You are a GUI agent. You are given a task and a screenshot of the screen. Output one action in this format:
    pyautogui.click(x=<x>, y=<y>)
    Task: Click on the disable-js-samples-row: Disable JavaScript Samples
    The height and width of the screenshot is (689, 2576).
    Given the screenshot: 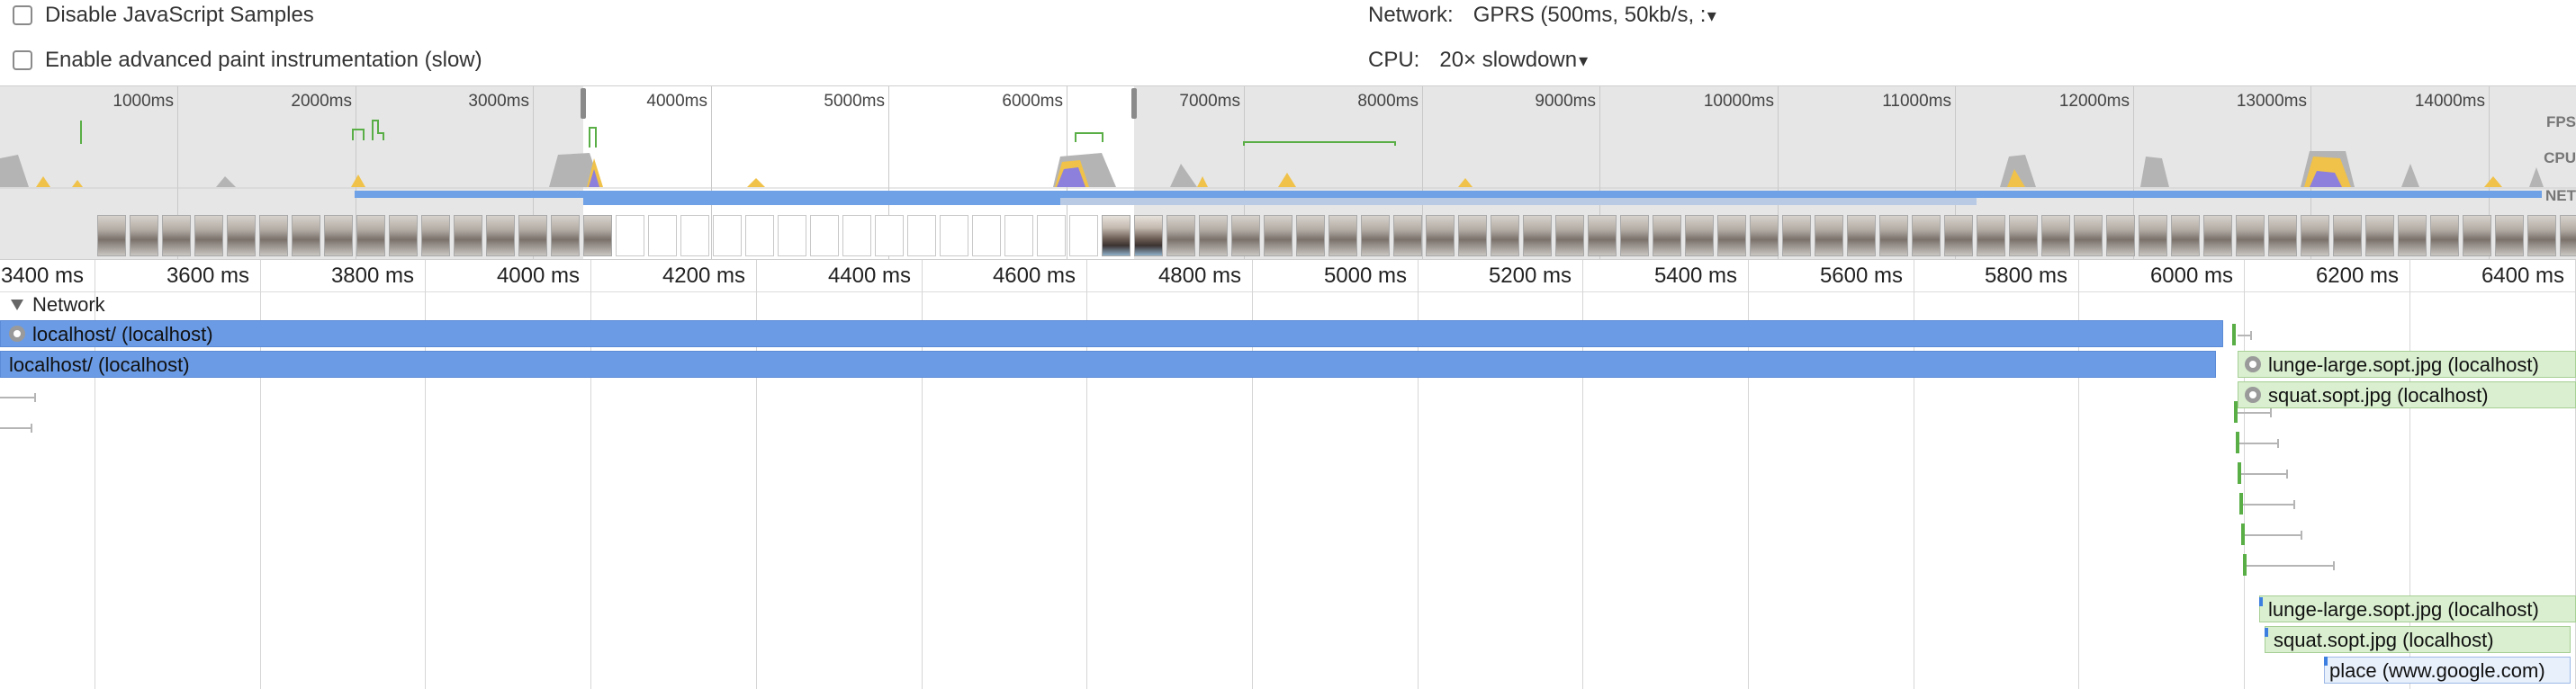 What is the action you would take?
    pyautogui.click(x=163, y=16)
    